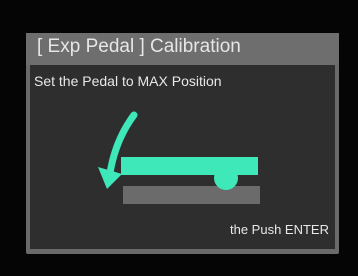  What do you see at coordinates (279, 229) in the screenshot?
I see `enter-prompt: the Push ENTER` at bounding box center [279, 229].